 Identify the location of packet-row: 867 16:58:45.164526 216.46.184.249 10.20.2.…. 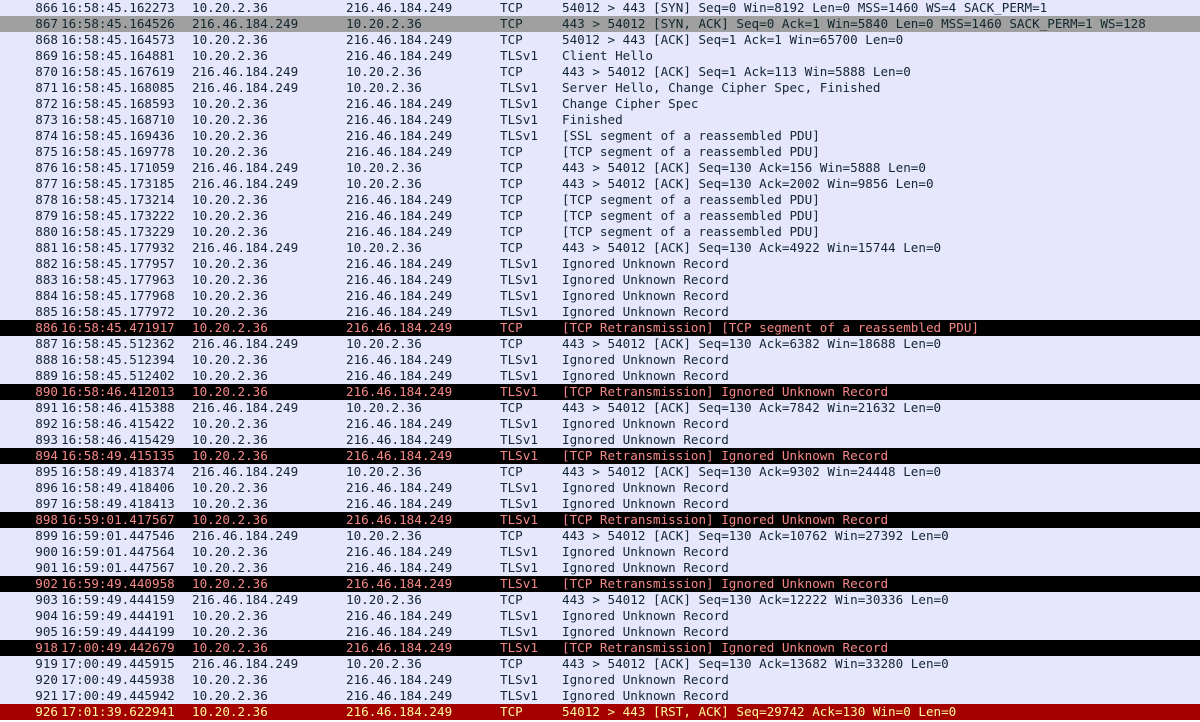
(600, 24).